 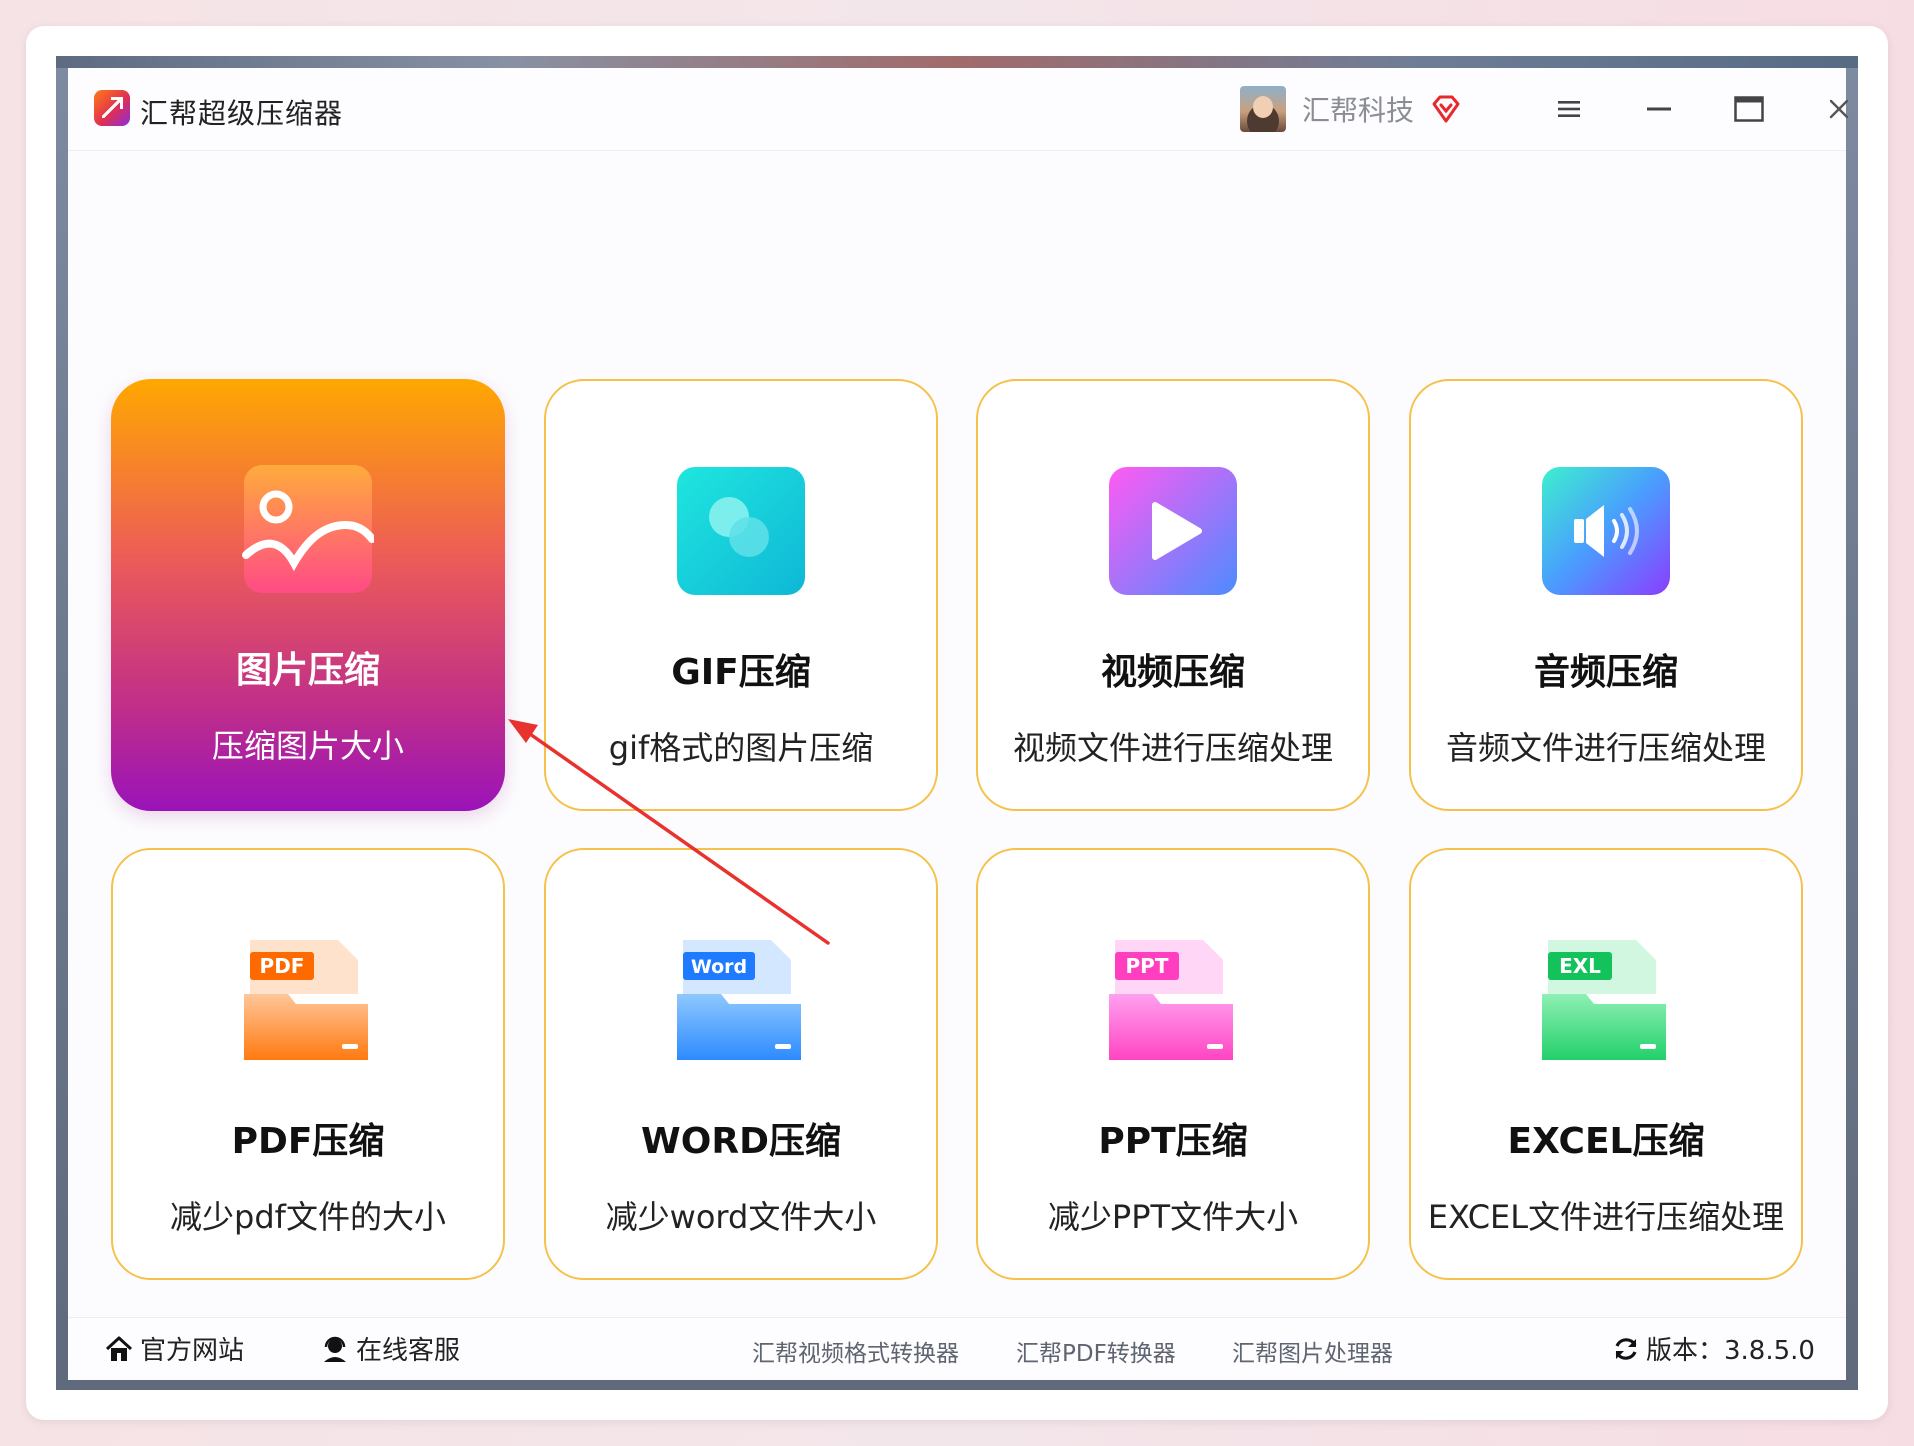 What do you see at coordinates (408, 1348) in the screenshot?
I see `online-service-label: 在线客服` at bounding box center [408, 1348].